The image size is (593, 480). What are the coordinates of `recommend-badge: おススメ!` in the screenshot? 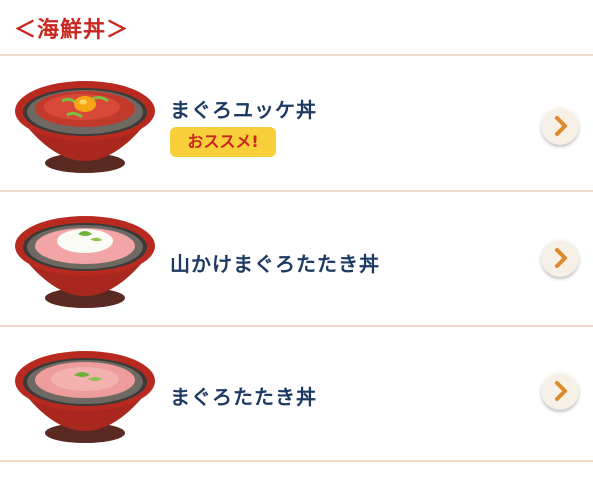 It's located at (223, 142).